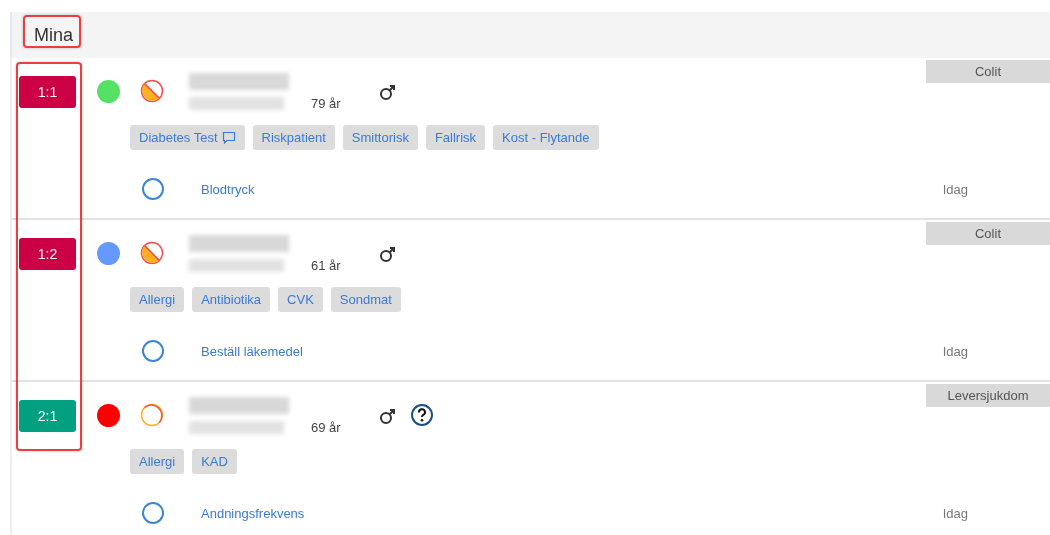 The width and height of the screenshot is (1050, 535). I want to click on patient-age: 79 år, so click(326, 103).